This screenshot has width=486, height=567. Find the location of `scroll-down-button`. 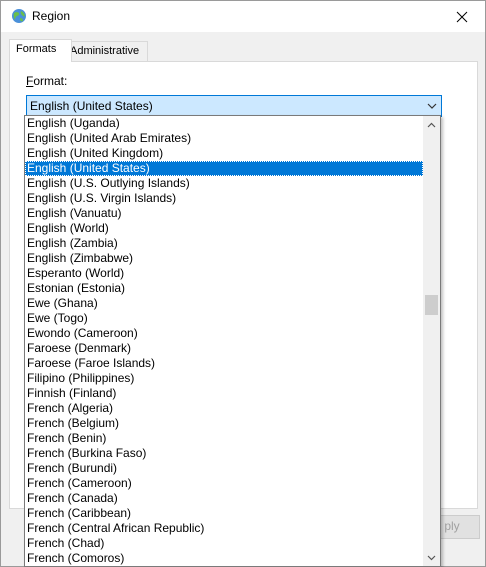

scroll-down-button is located at coordinates (431, 557).